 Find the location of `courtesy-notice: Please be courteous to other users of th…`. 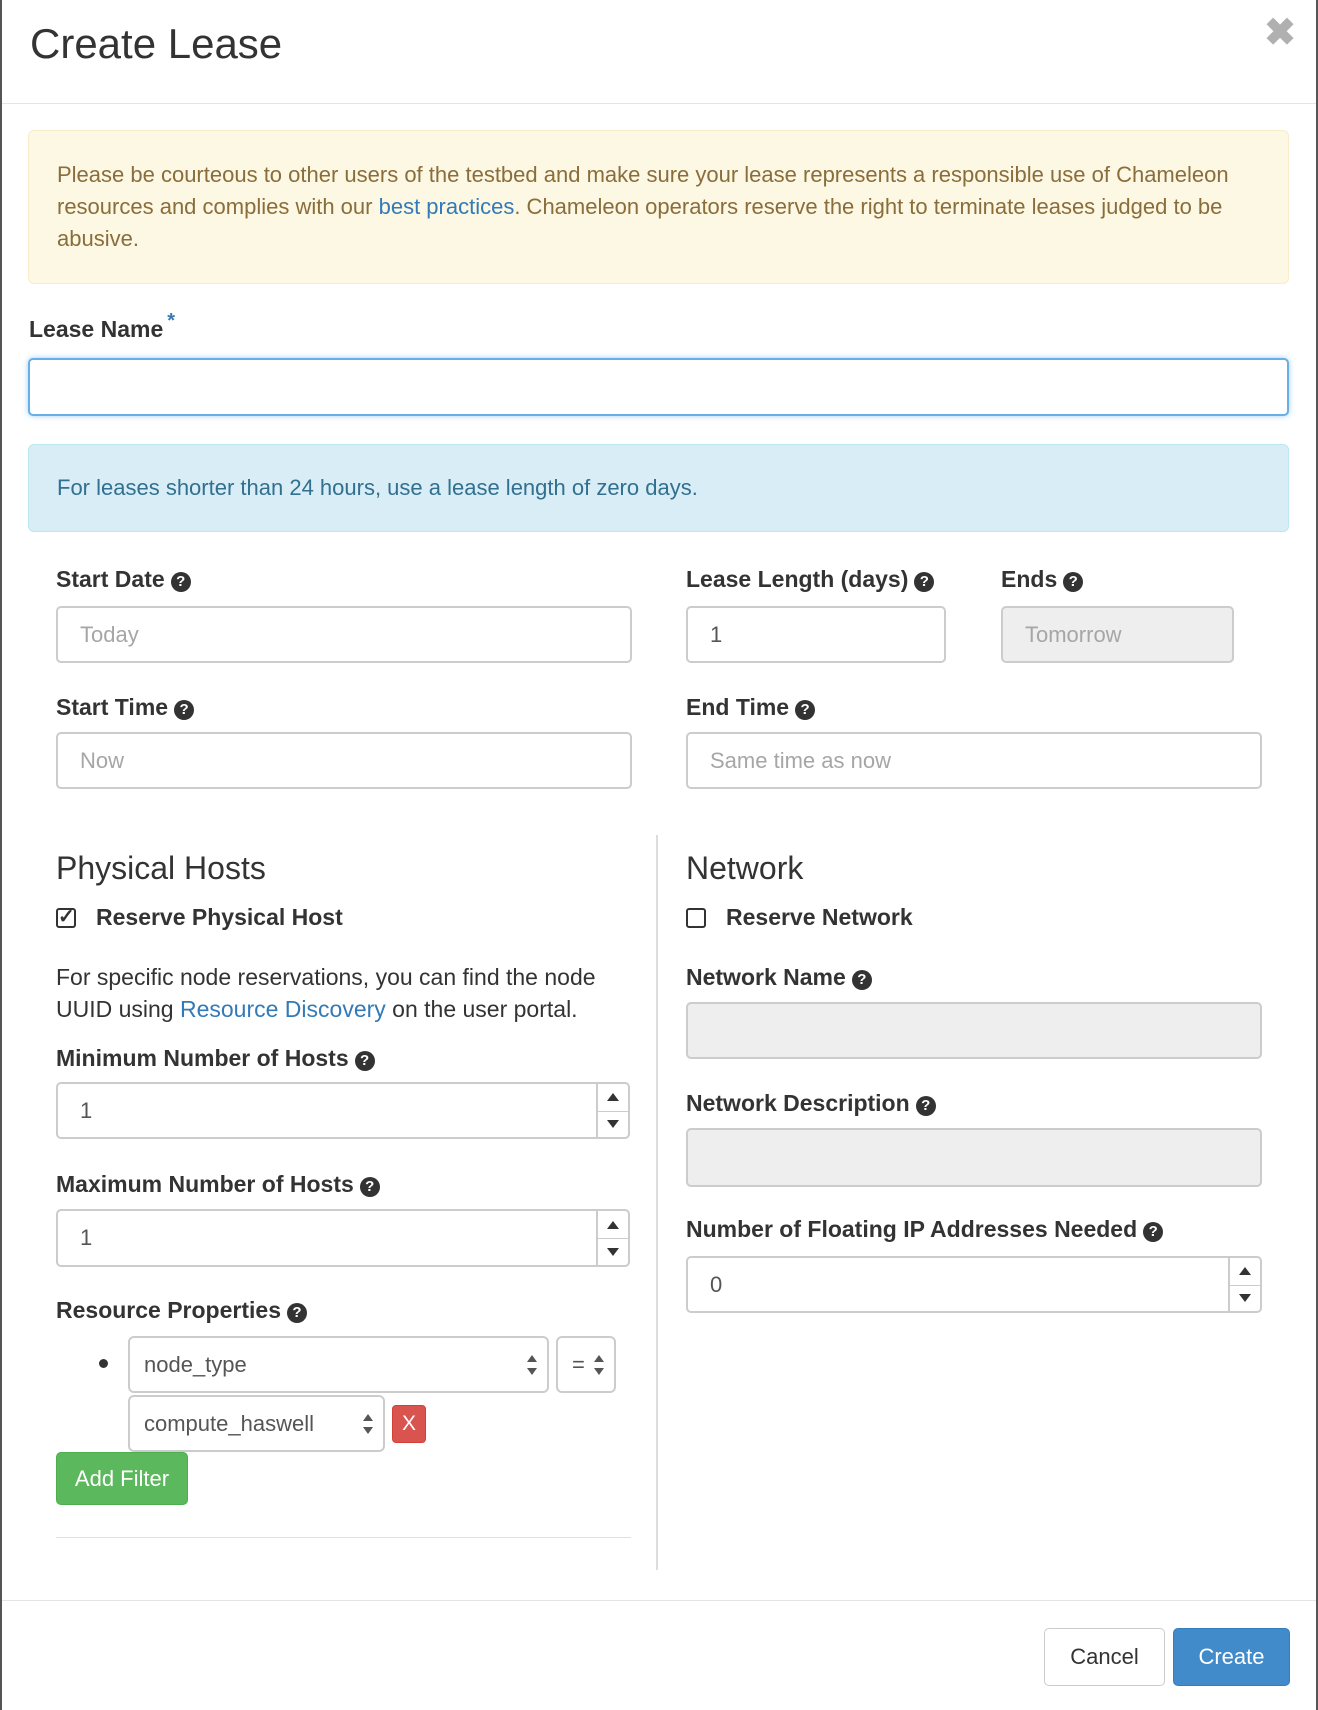

courtesy-notice: Please be courteous to other users of th… is located at coordinates (658, 207).